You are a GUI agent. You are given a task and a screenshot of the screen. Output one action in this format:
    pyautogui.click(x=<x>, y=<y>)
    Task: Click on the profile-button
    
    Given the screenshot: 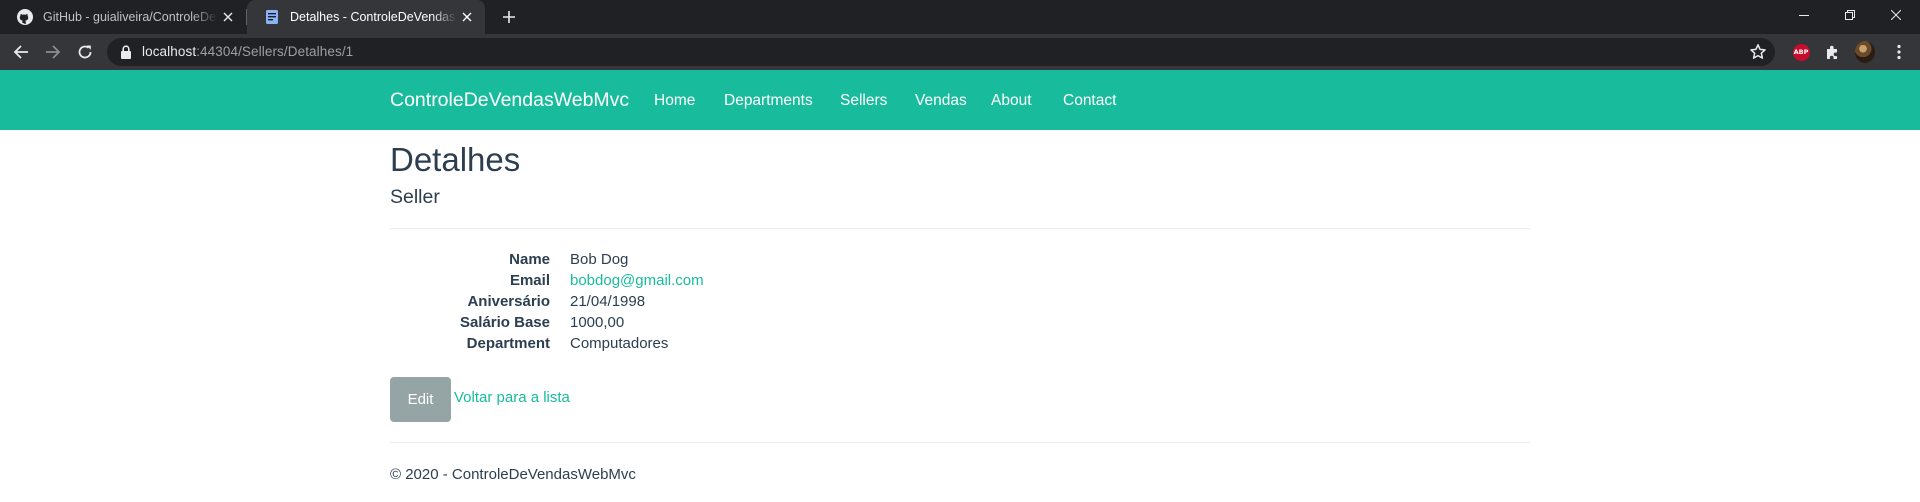 What is the action you would take?
    pyautogui.click(x=1865, y=52)
    